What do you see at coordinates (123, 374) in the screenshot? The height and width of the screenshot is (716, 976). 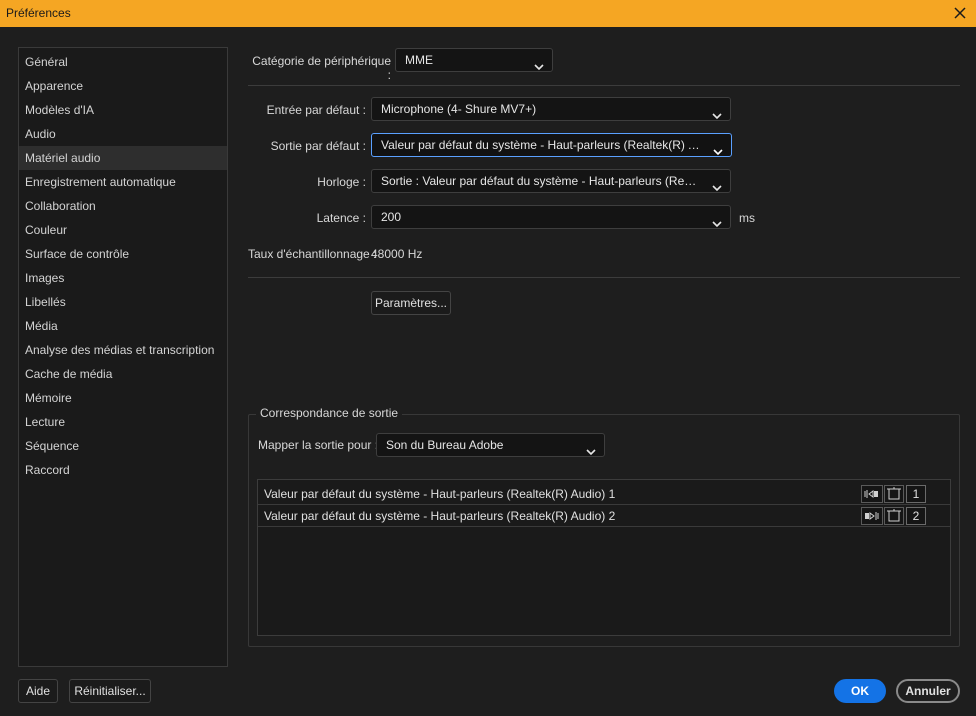 I see `sidebar-item-media-cache: Cache de média` at bounding box center [123, 374].